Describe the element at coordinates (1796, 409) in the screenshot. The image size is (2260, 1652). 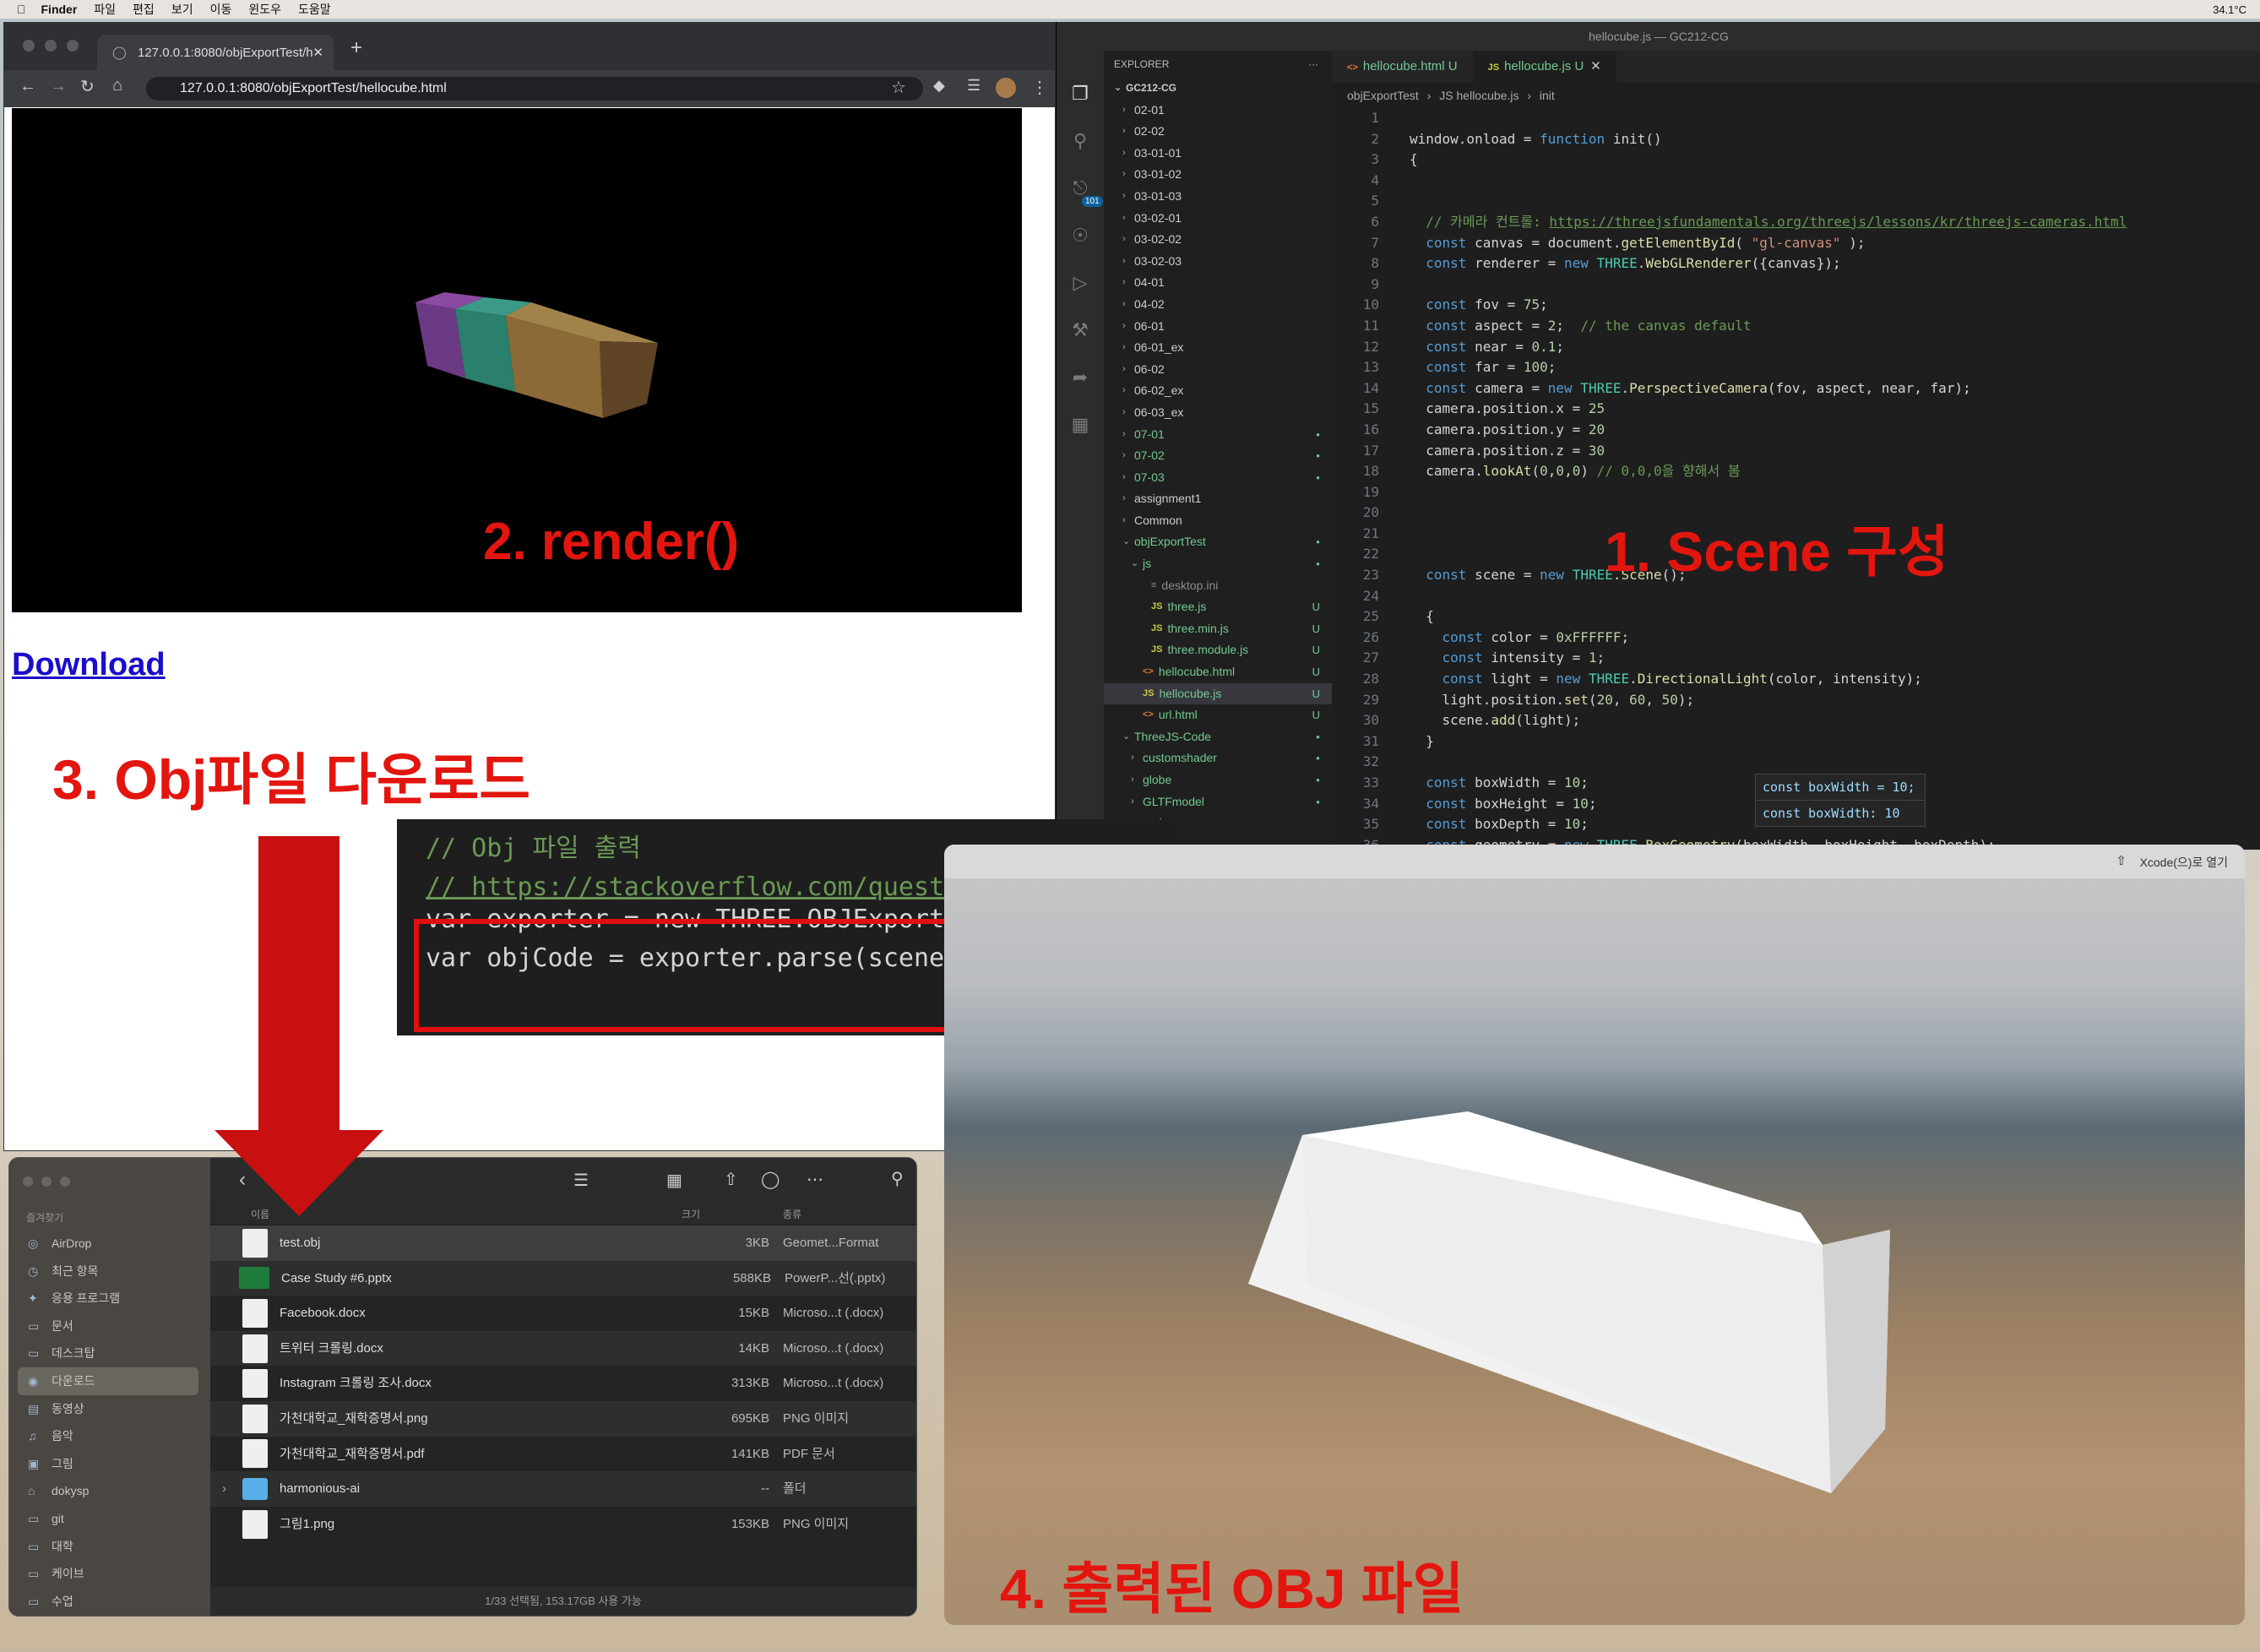
I see `code-line: 15 camera.position.x = 25` at that location.